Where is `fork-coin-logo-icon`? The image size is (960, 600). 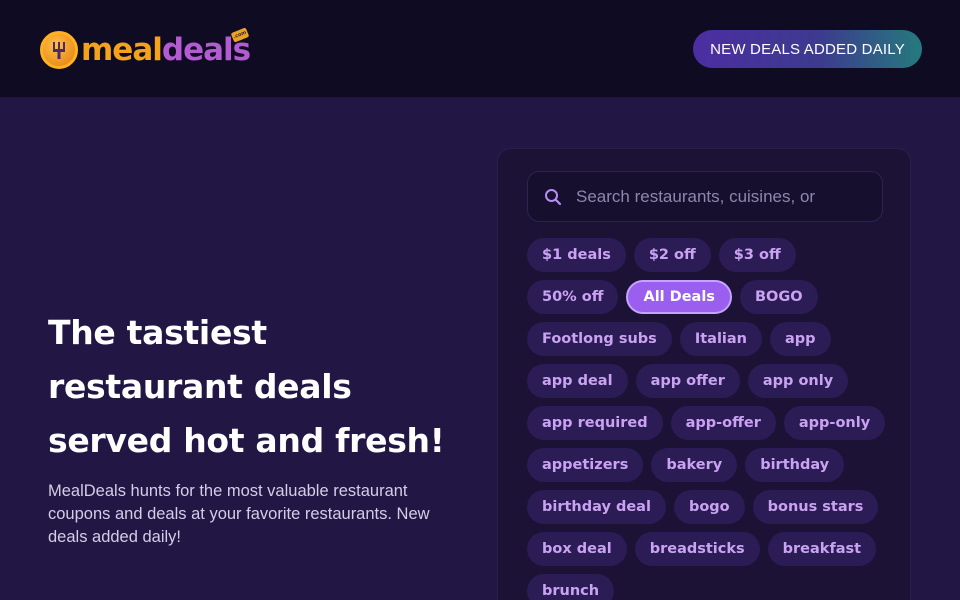
fork-coin-logo-icon is located at coordinates (59, 50).